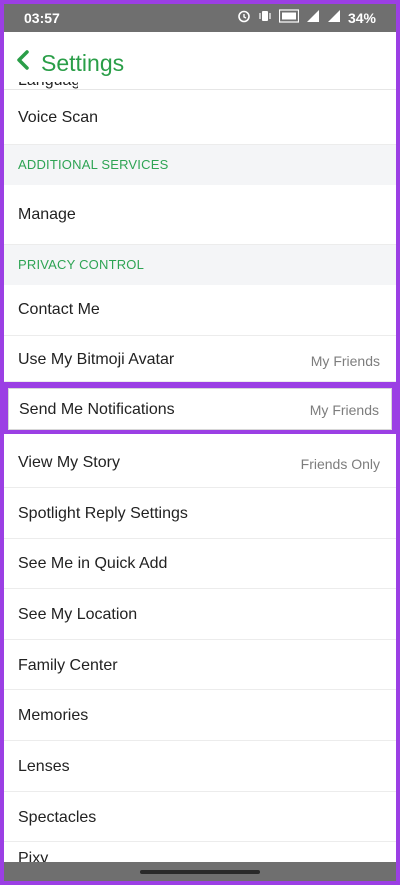  Describe the element at coordinates (69, 462) in the screenshot. I see `row-label: View My Story` at that location.